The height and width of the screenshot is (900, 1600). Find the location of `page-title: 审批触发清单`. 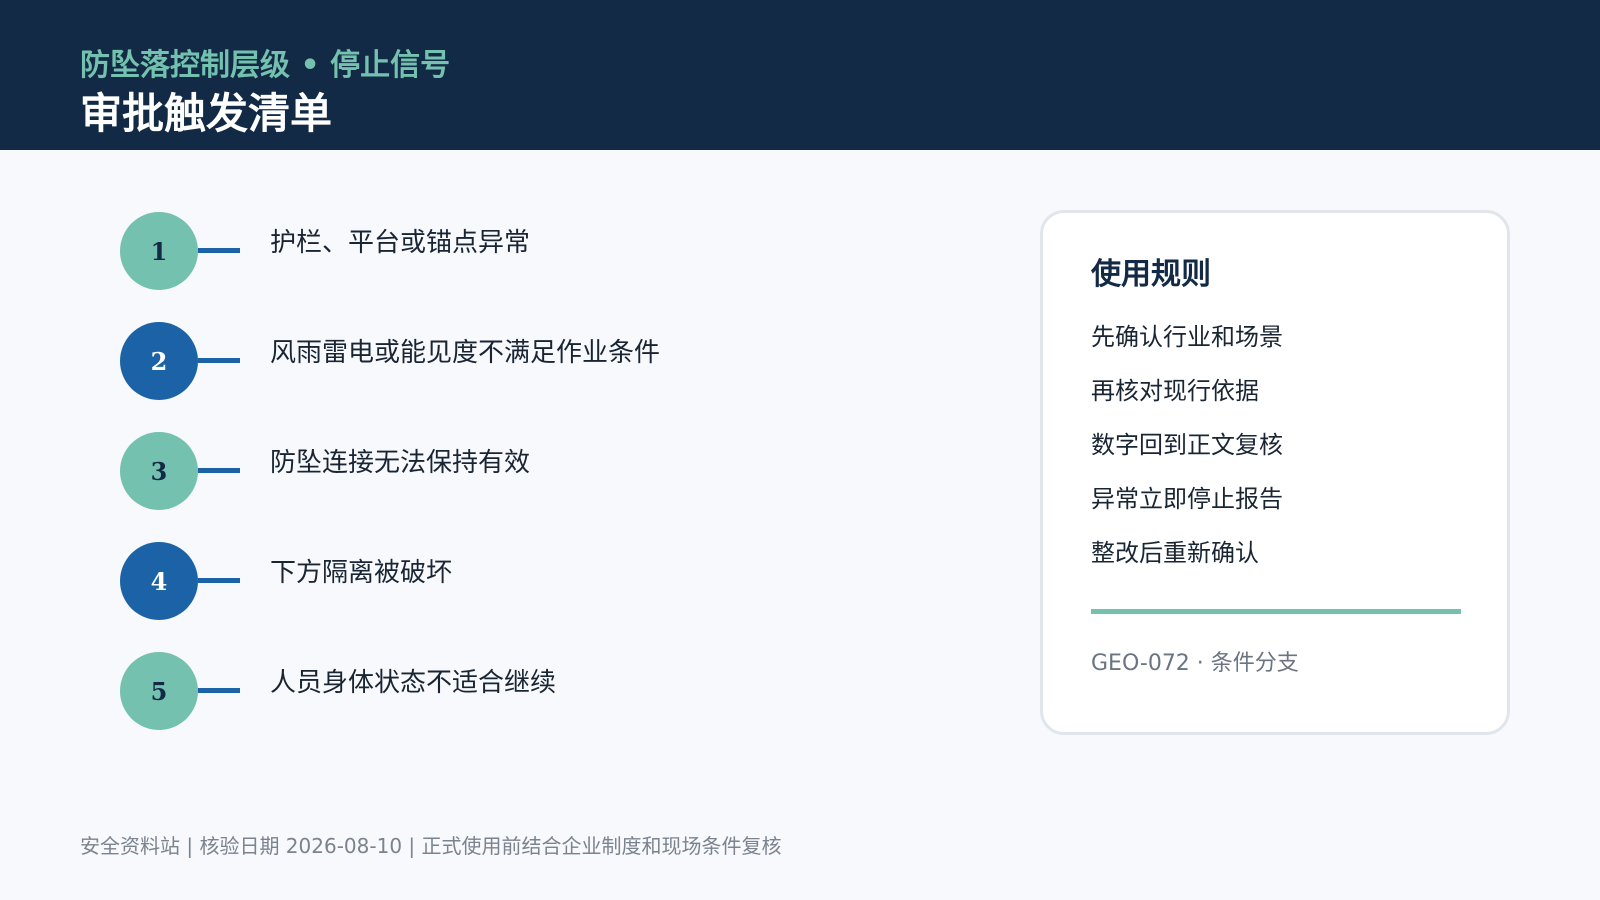

page-title: 审批触发清单 is located at coordinates (206, 113).